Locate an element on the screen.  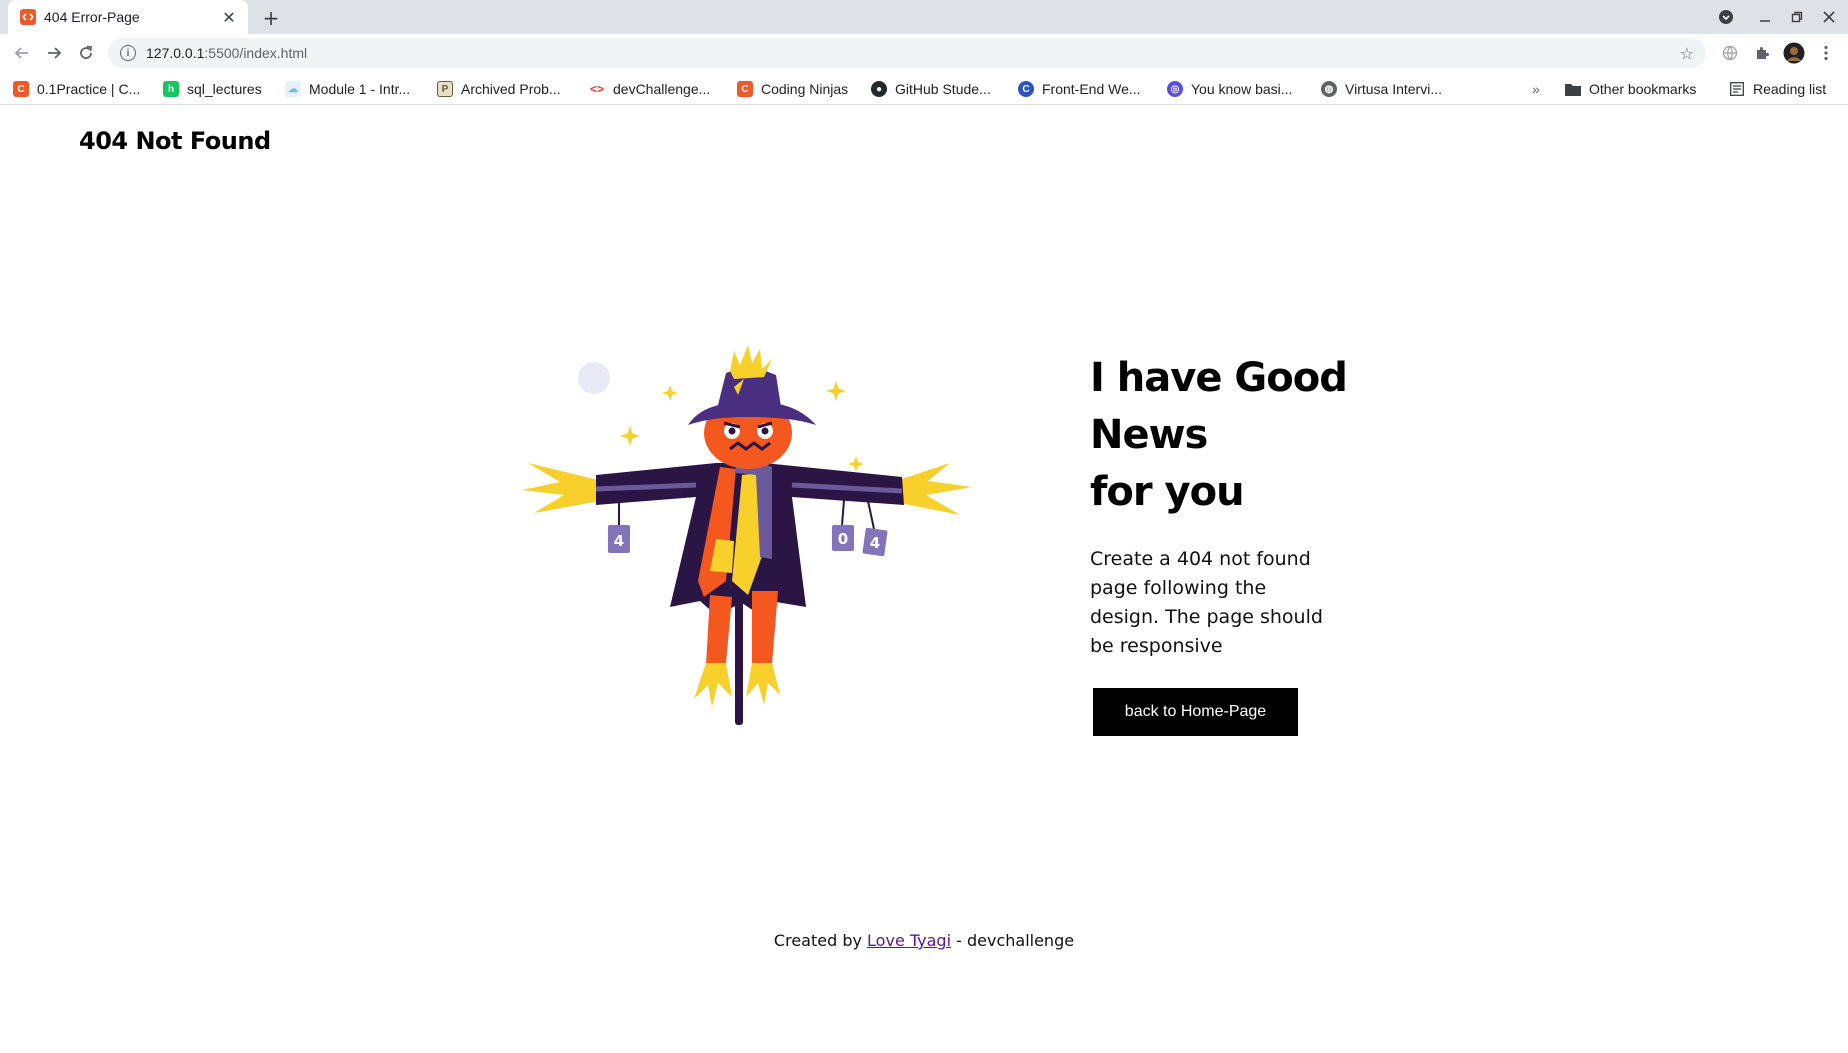
globe-icon: ◍ is located at coordinates (1329, 89).